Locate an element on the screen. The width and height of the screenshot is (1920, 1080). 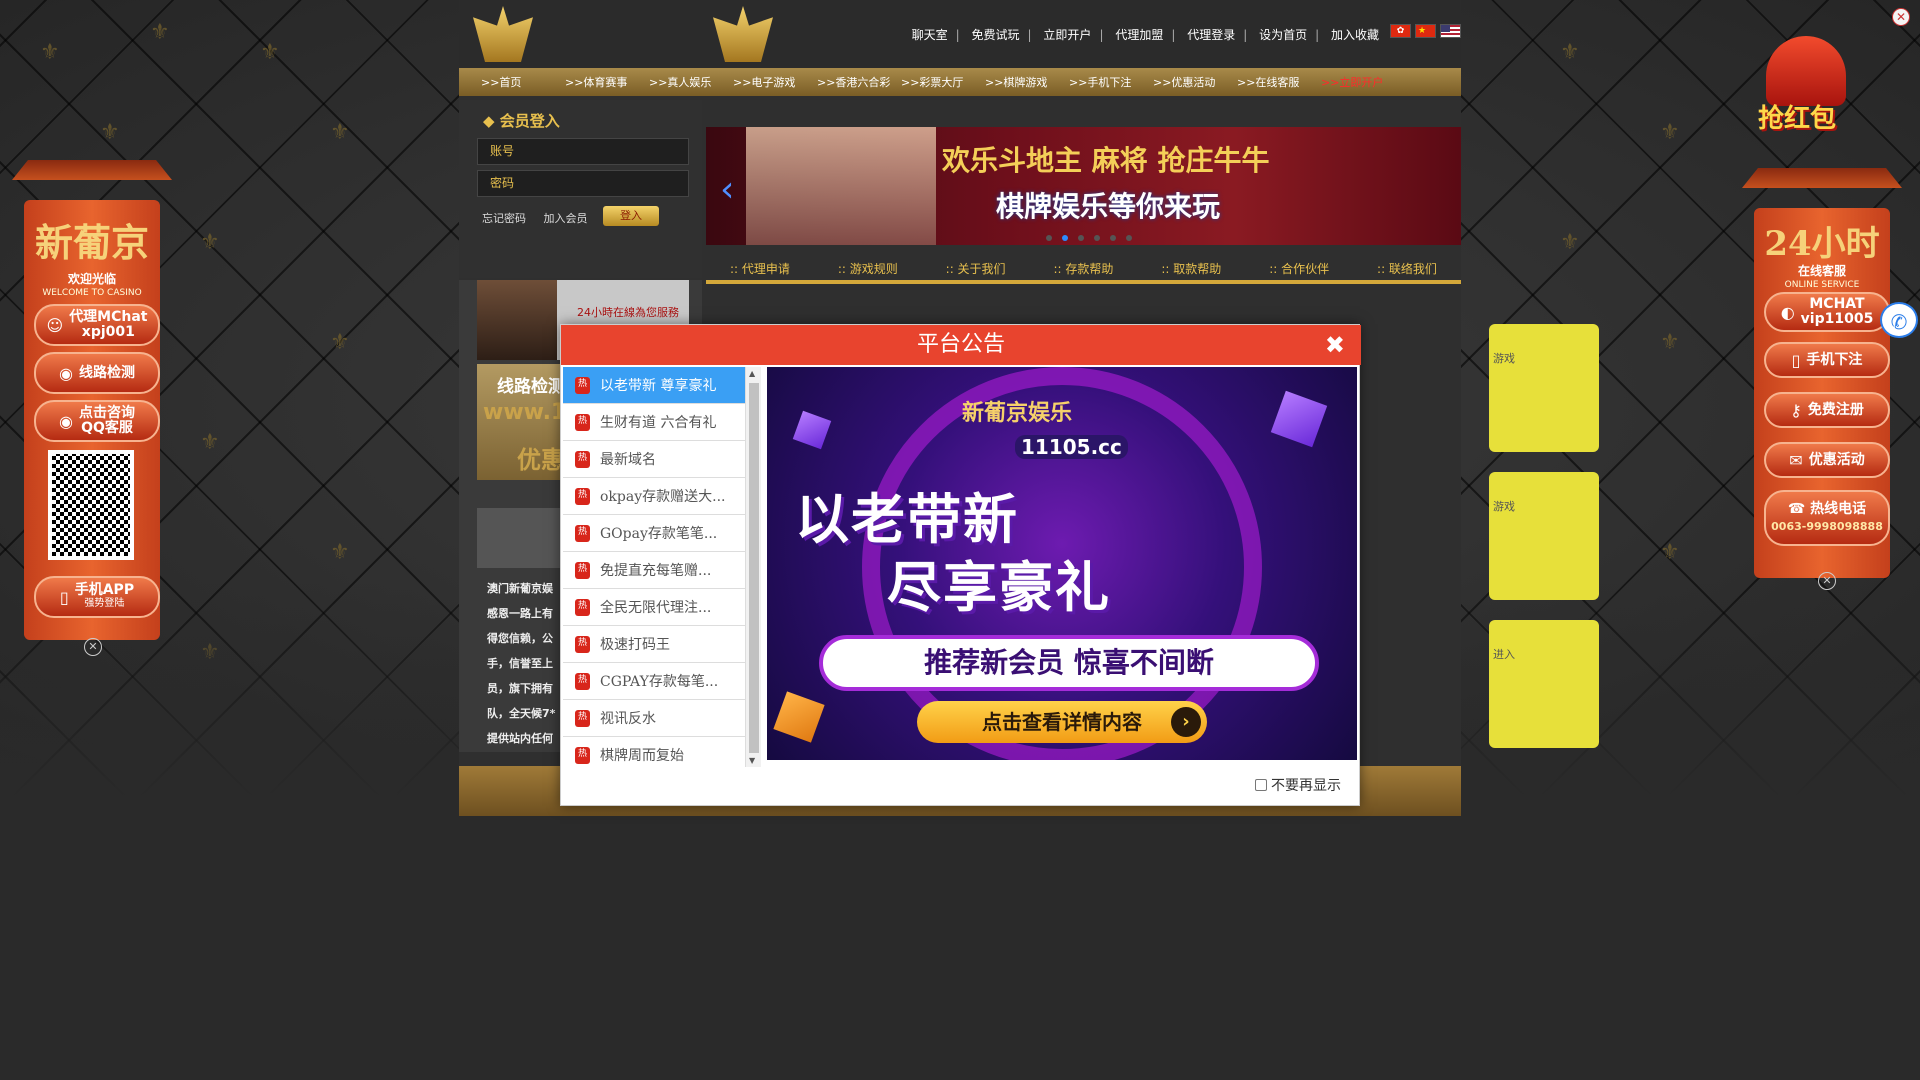
announcement-item: 热棋牌周而复始 is located at coordinates (656, 752).